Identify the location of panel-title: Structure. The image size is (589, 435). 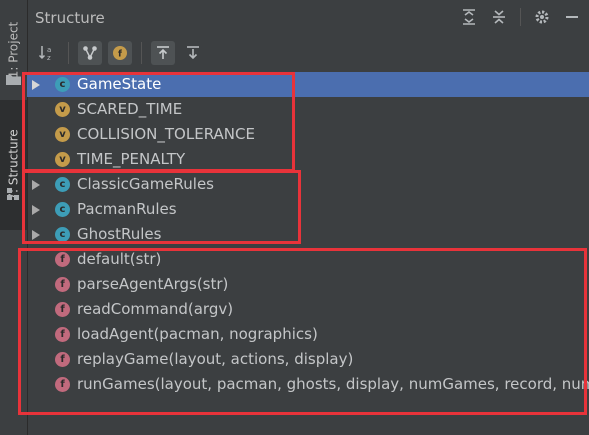
(70, 17).